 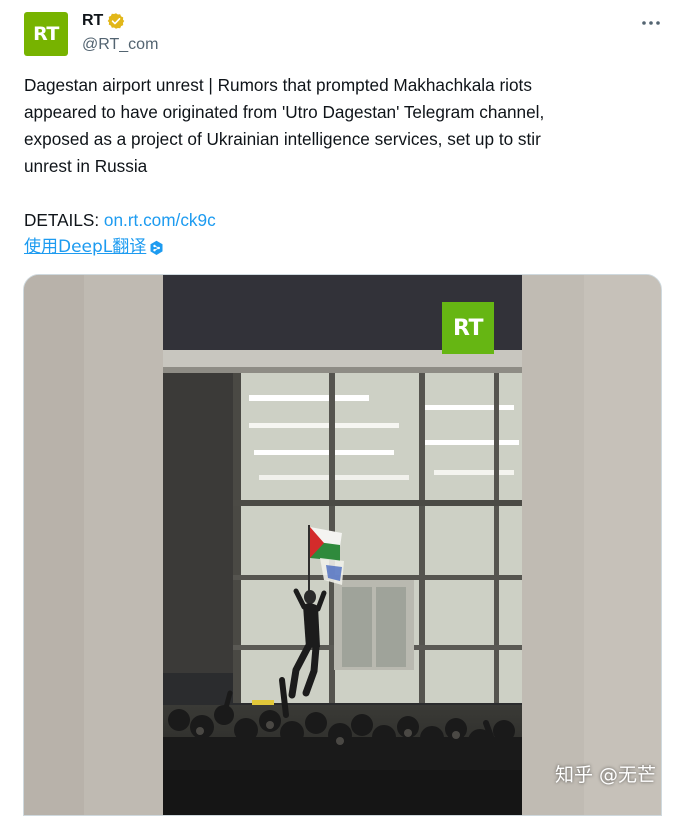 I want to click on rt-logo-text: RT, so click(x=468, y=328).